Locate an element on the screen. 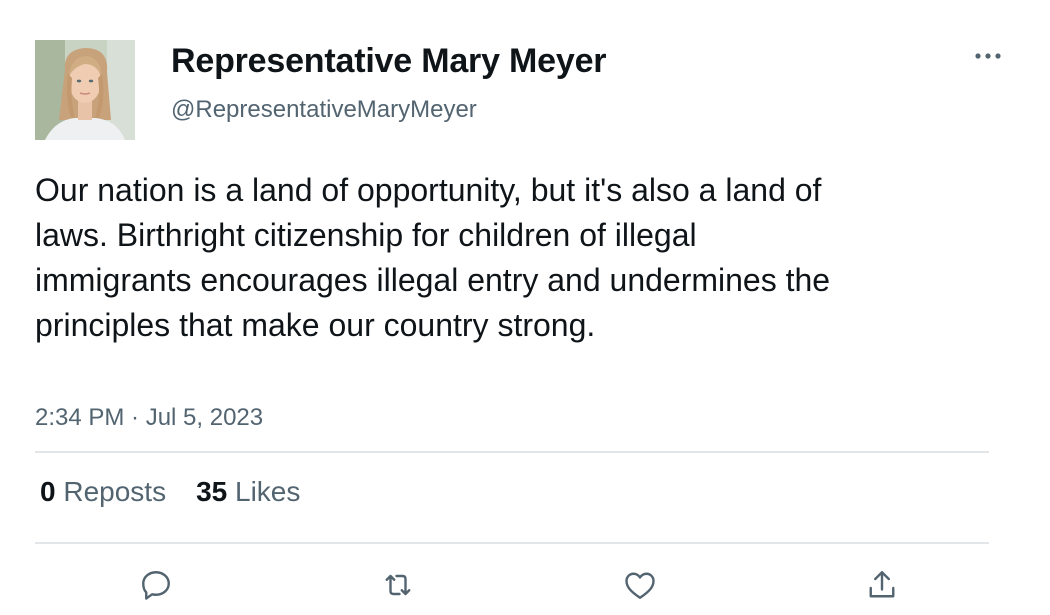  avatar is located at coordinates (85, 90).